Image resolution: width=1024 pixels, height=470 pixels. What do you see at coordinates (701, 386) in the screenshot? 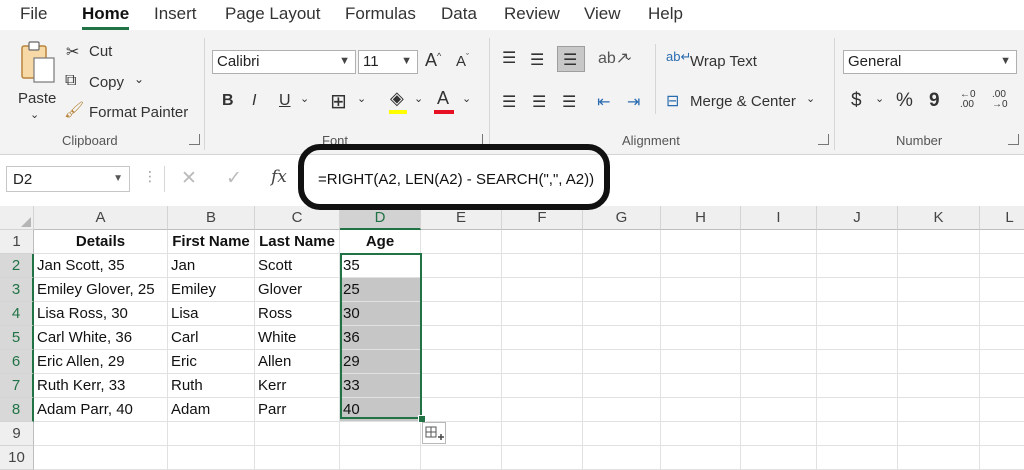
I see `cell-h7` at bounding box center [701, 386].